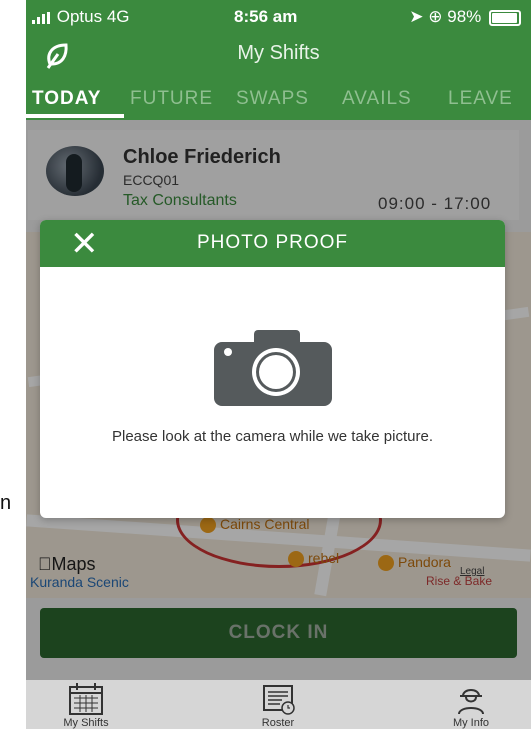 This screenshot has width=531, height=729. I want to click on user-icon, so click(471, 702).